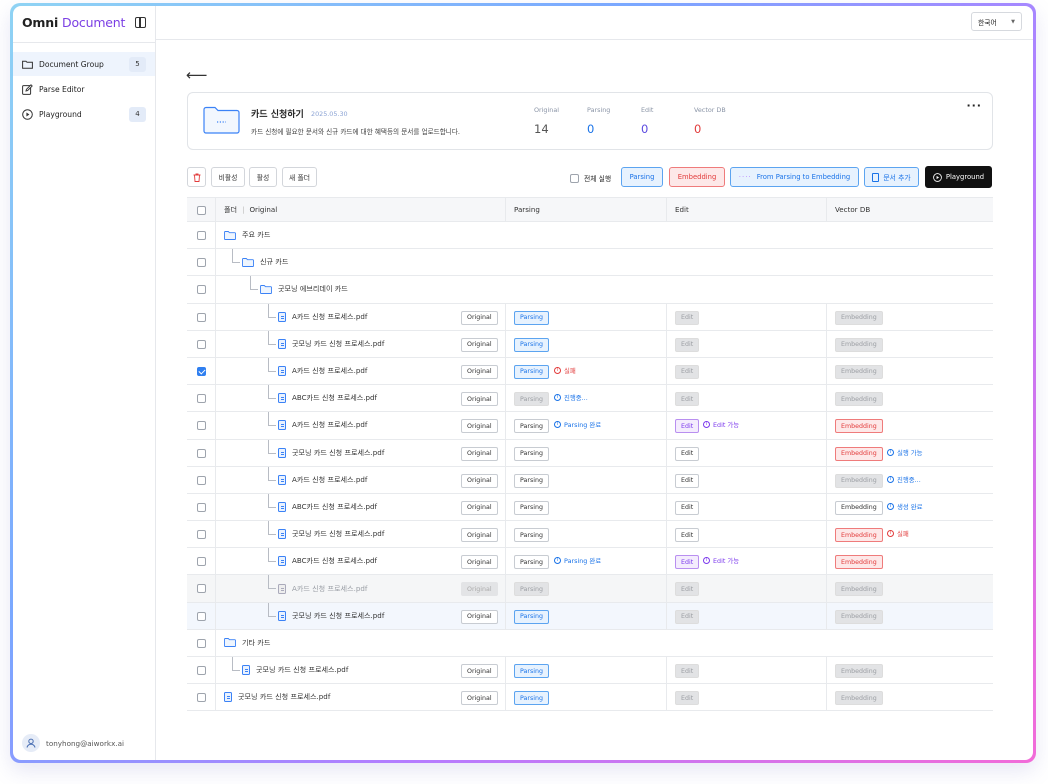 The height and width of the screenshot is (784, 1048). What do you see at coordinates (642, 177) in the screenshot?
I see `parsing-button: Parsing` at bounding box center [642, 177].